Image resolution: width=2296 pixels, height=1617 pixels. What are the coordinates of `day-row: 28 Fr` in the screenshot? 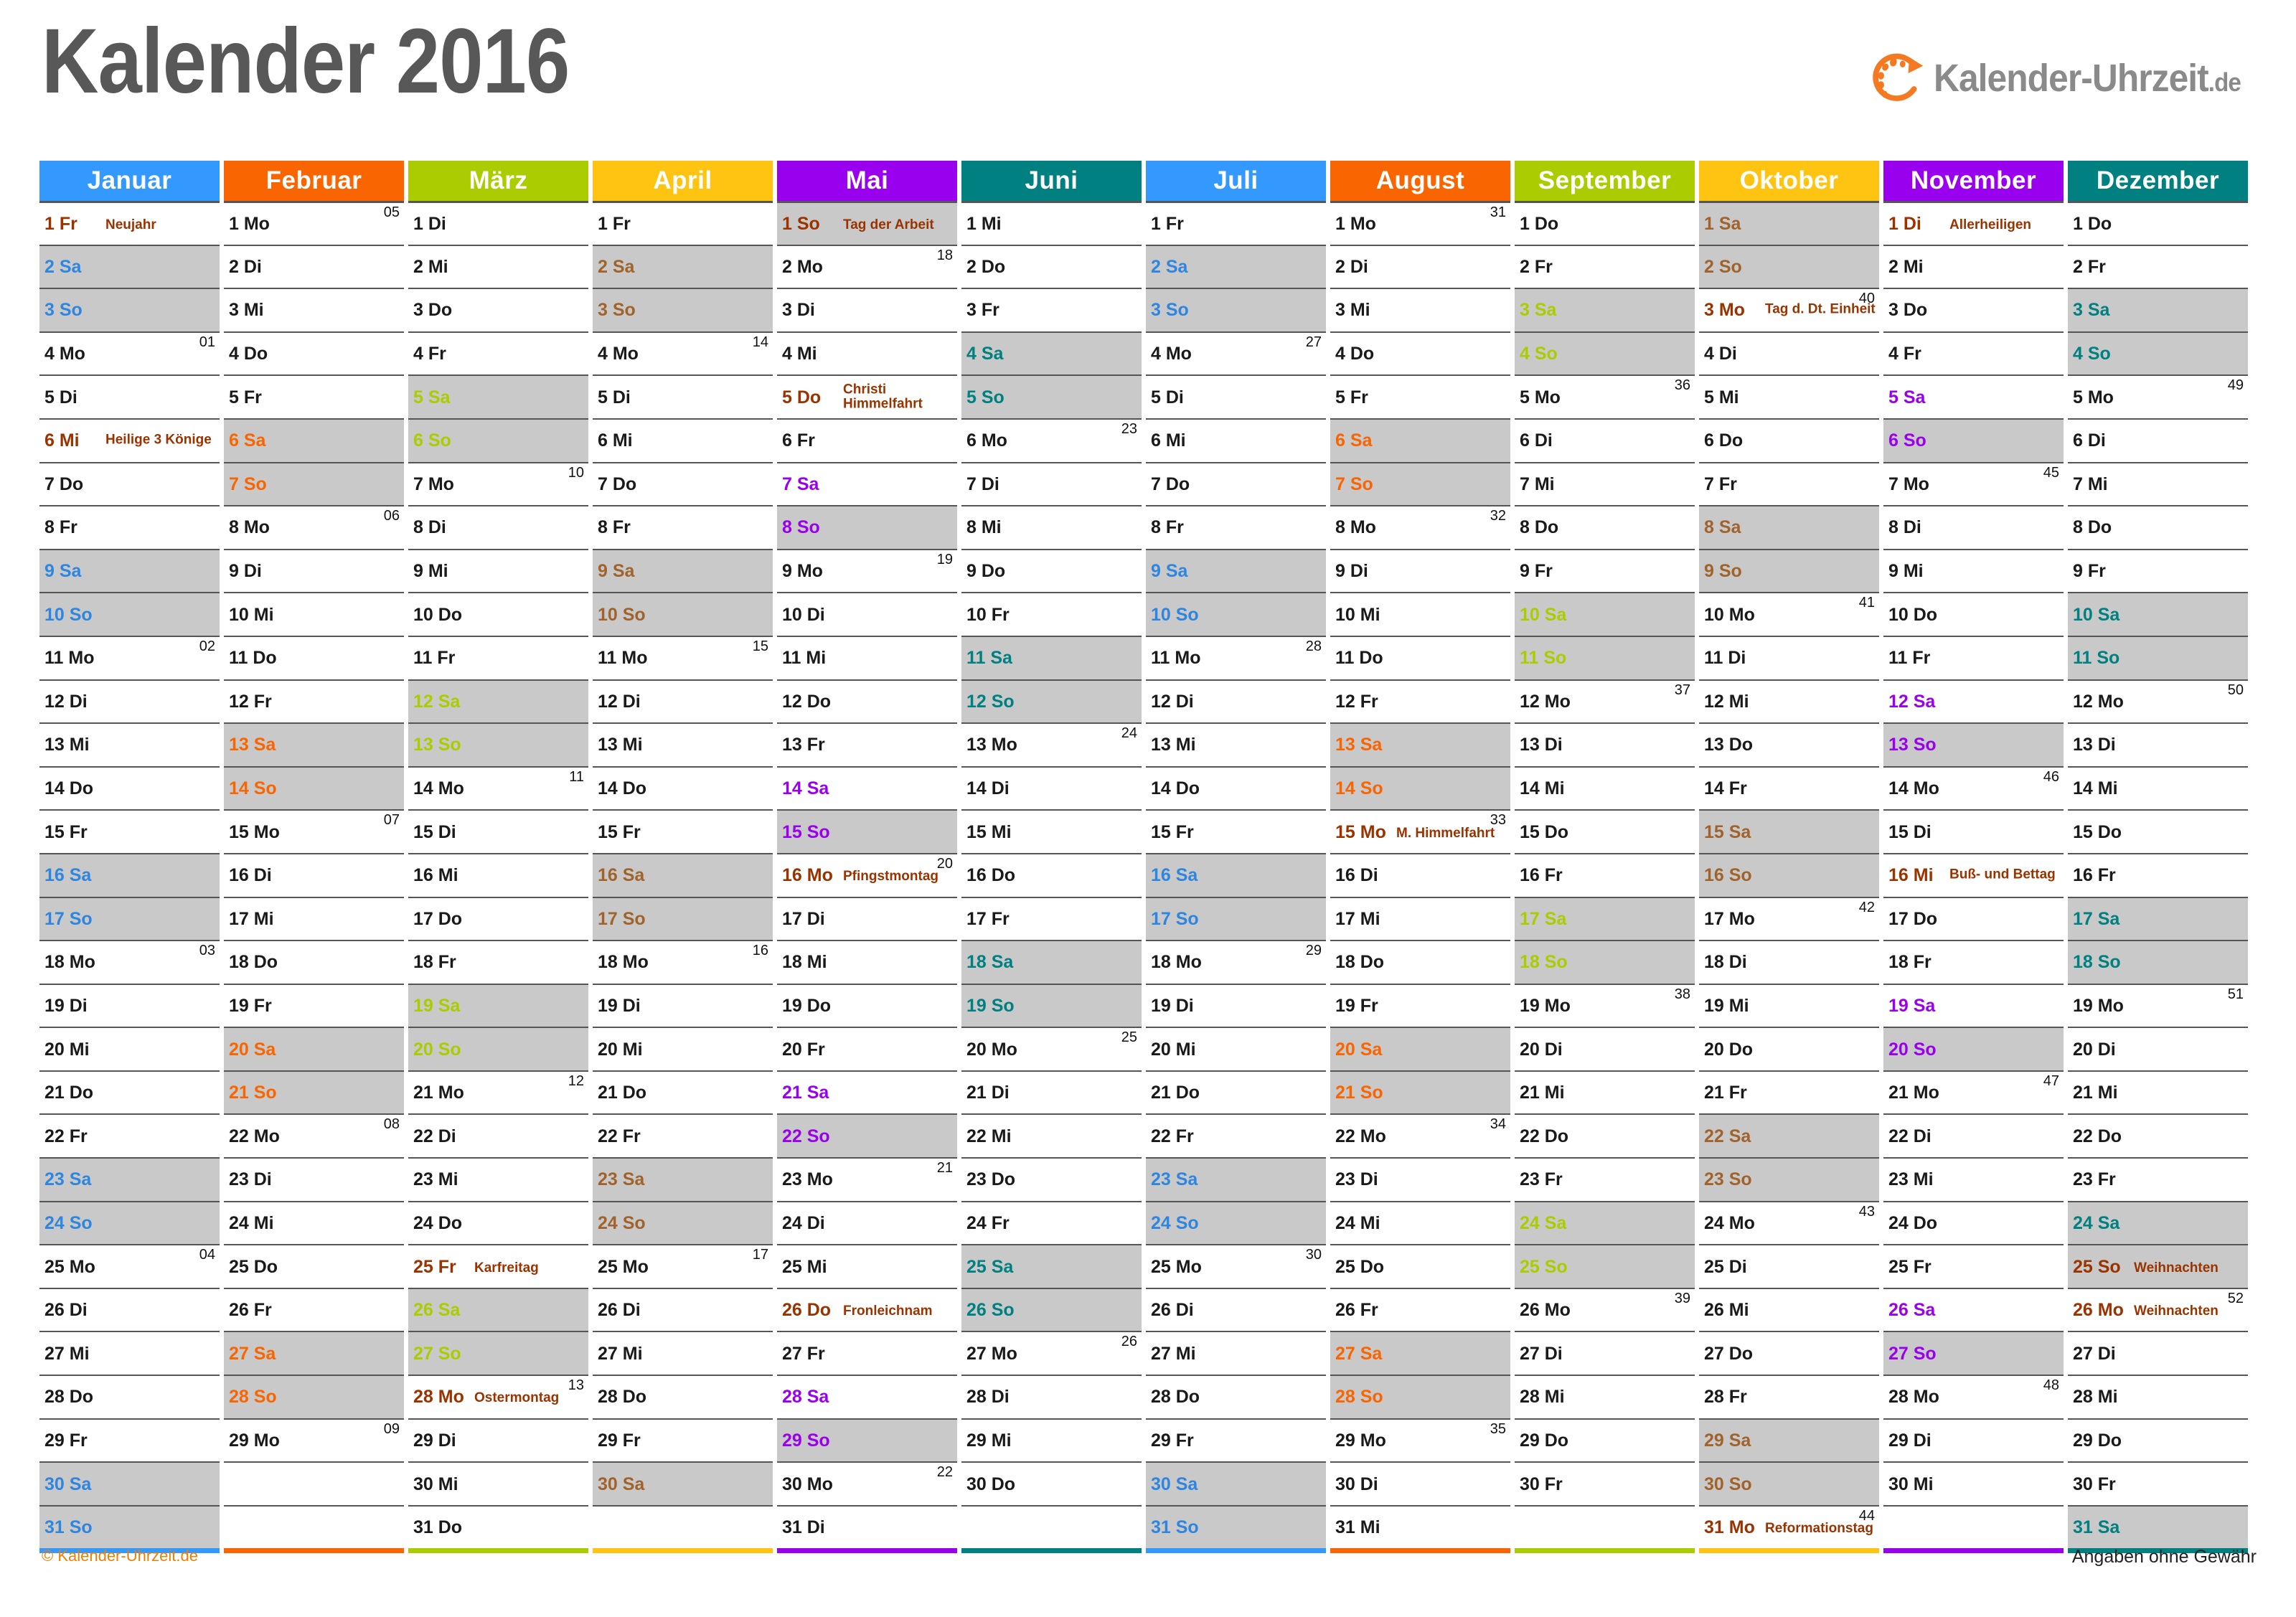 It's located at (1789, 1396).